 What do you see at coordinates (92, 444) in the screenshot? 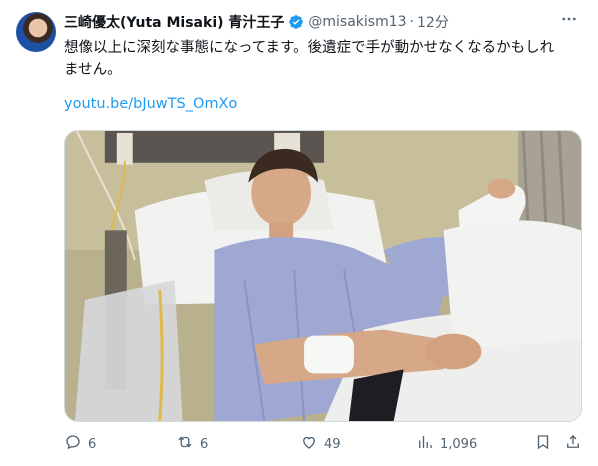
I see `reply-count: 6` at bounding box center [92, 444].